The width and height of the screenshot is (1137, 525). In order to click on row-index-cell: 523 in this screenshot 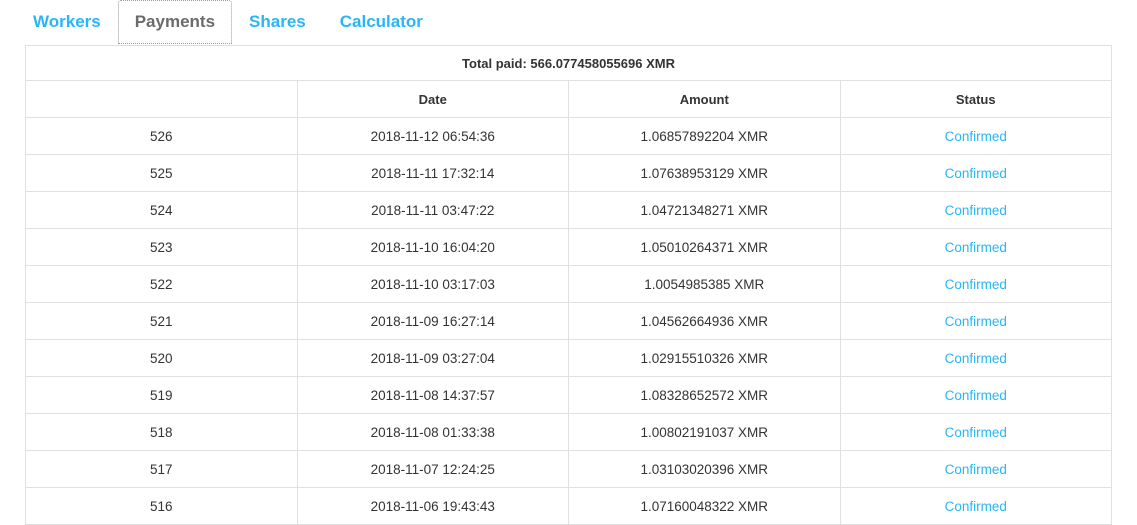, I will do `click(161, 247)`.